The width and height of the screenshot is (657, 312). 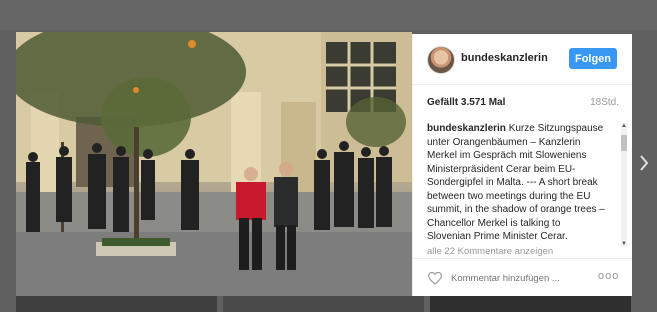 I want to click on post-timestamp: 18Std., so click(x=604, y=102).